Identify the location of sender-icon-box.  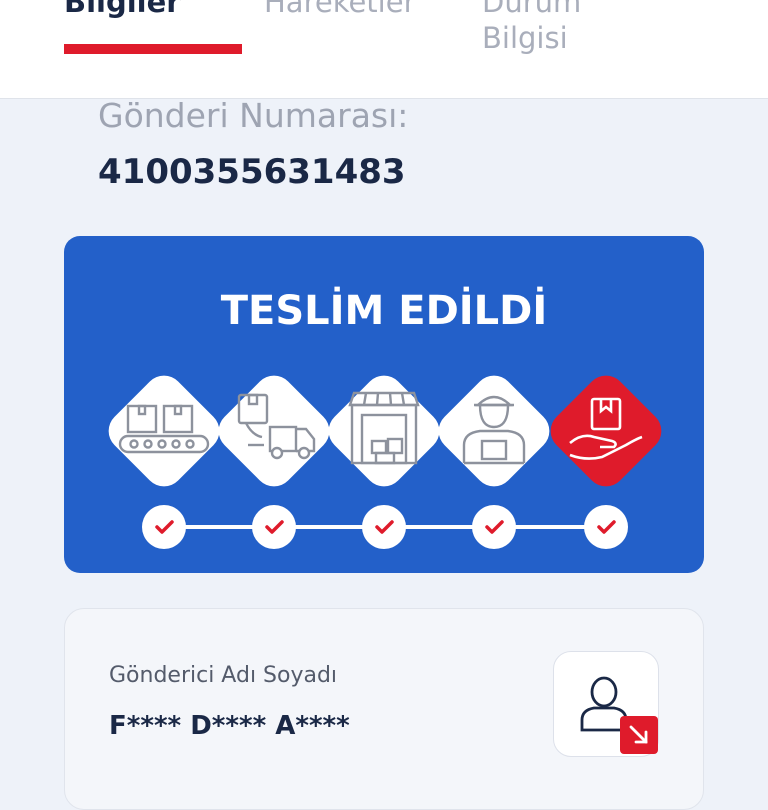
(606, 704).